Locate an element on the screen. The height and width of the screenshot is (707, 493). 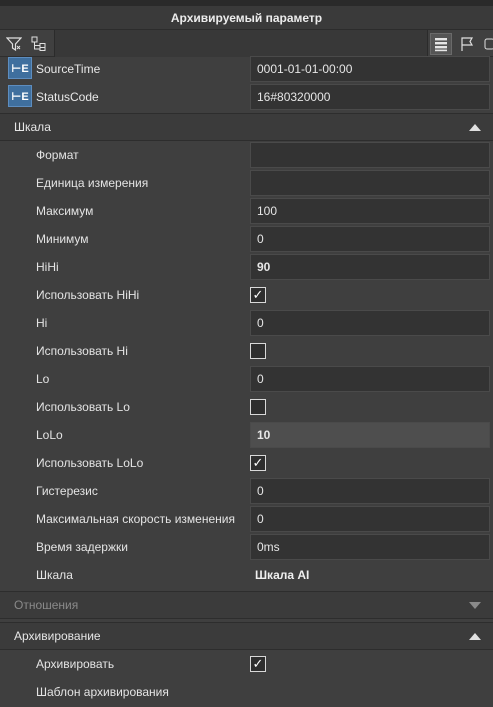
min-input: 0 is located at coordinates (370, 239).